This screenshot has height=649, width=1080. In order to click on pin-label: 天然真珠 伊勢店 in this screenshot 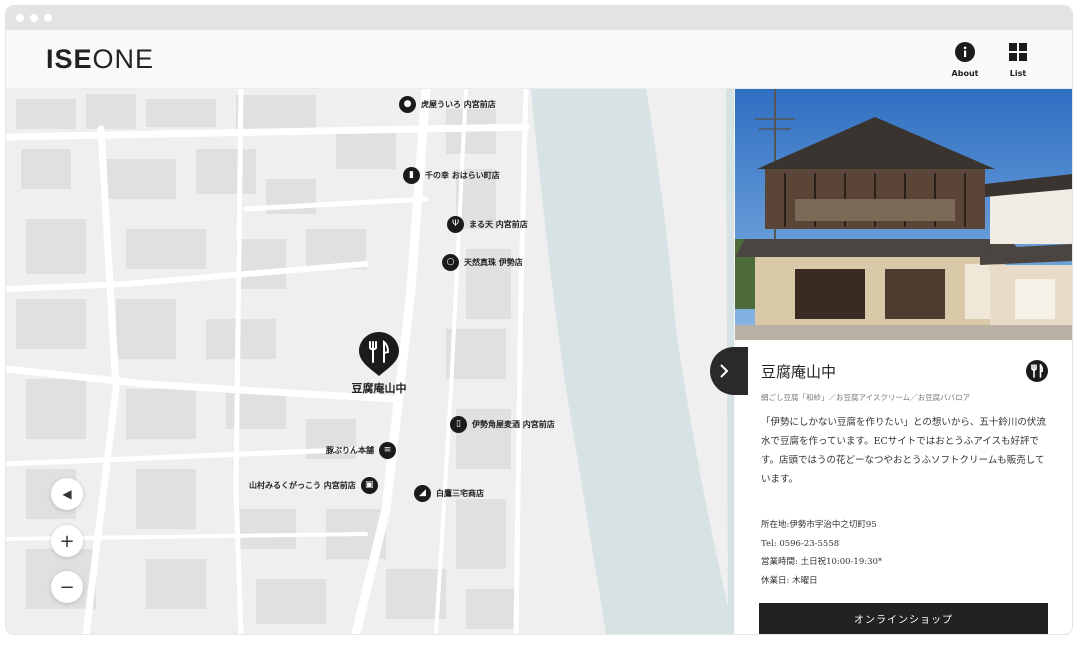, I will do `click(493, 262)`.